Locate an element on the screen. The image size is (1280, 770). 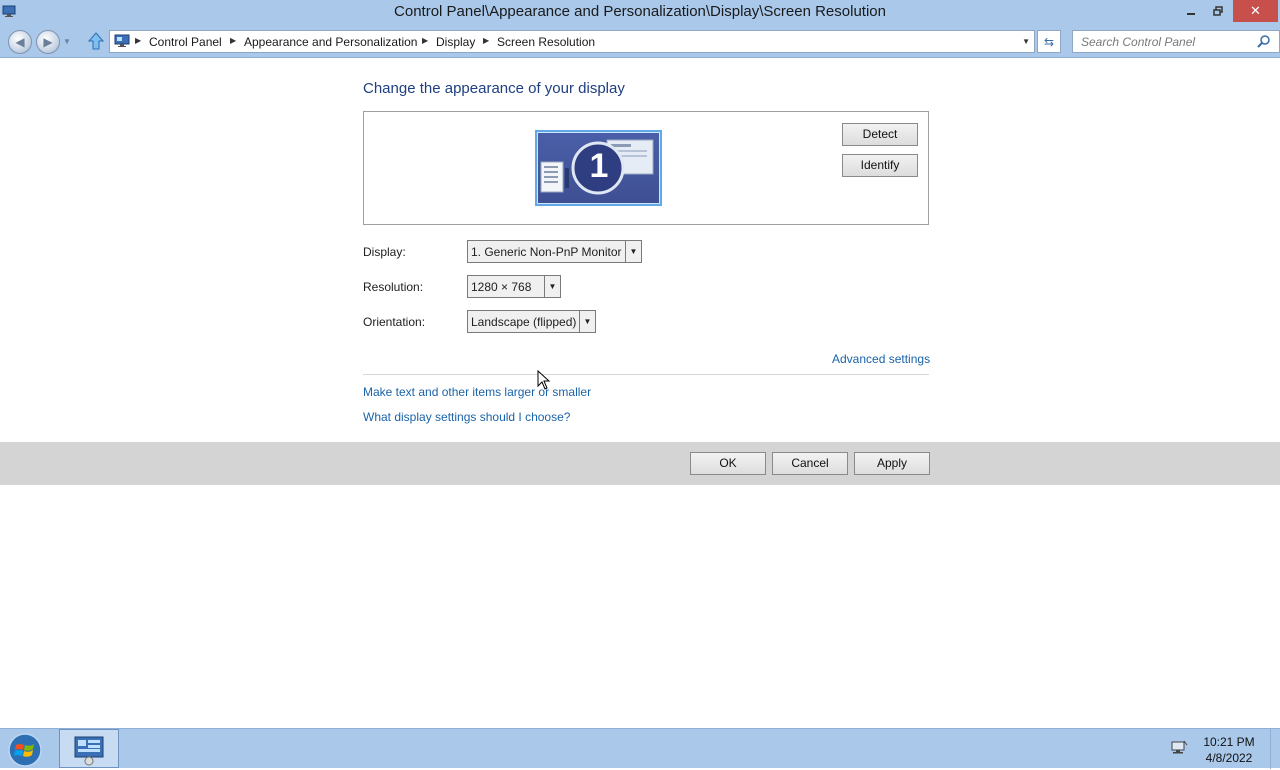
close-button: ✕ is located at coordinates (1255, 11).